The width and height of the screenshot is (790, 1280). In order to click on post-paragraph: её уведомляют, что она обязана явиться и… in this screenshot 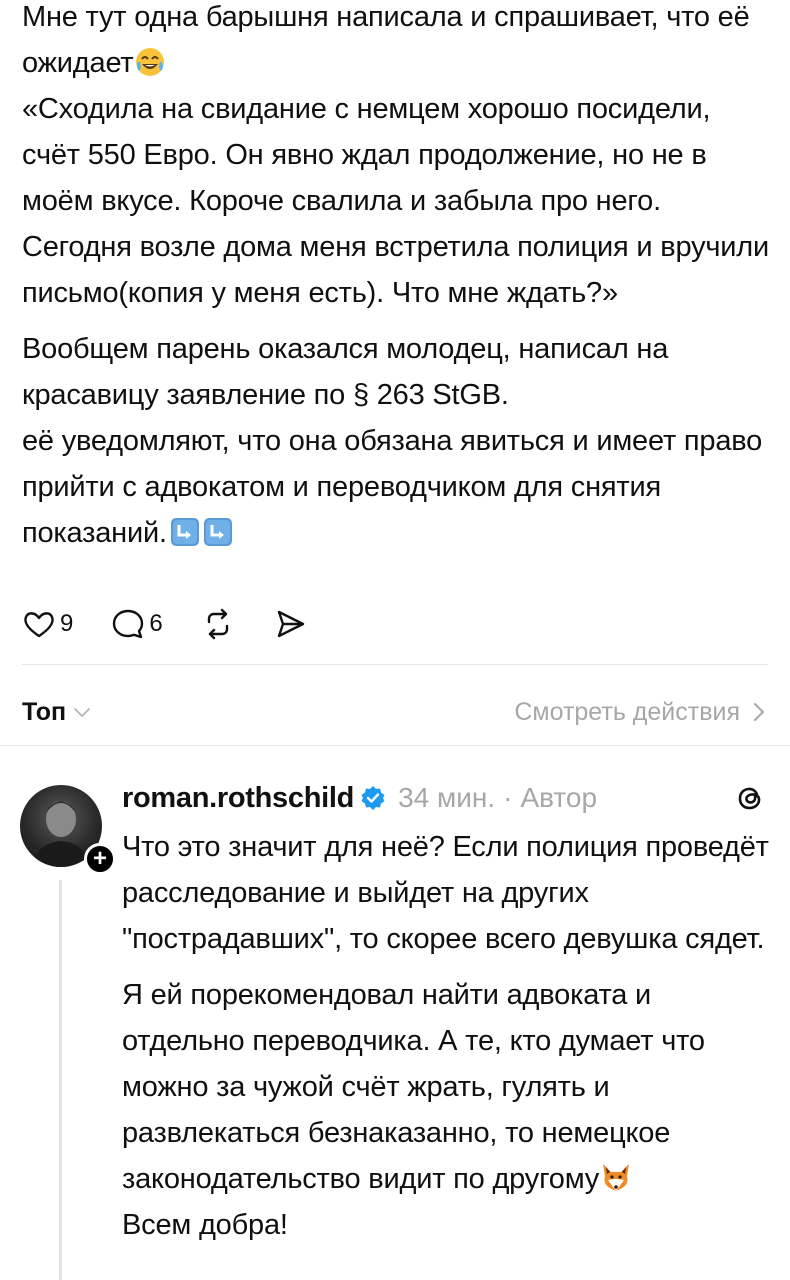, I will do `click(397, 487)`.